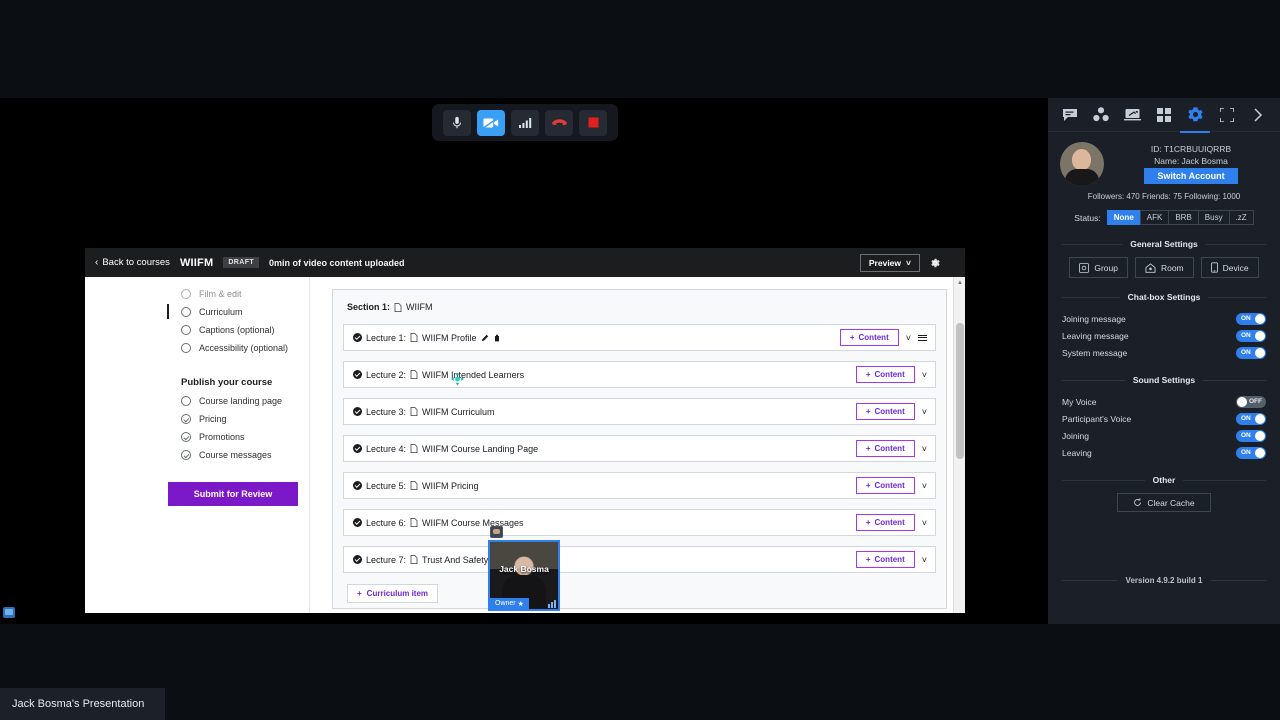 The height and width of the screenshot is (720, 1280). I want to click on add-content-label: Content, so click(889, 559).